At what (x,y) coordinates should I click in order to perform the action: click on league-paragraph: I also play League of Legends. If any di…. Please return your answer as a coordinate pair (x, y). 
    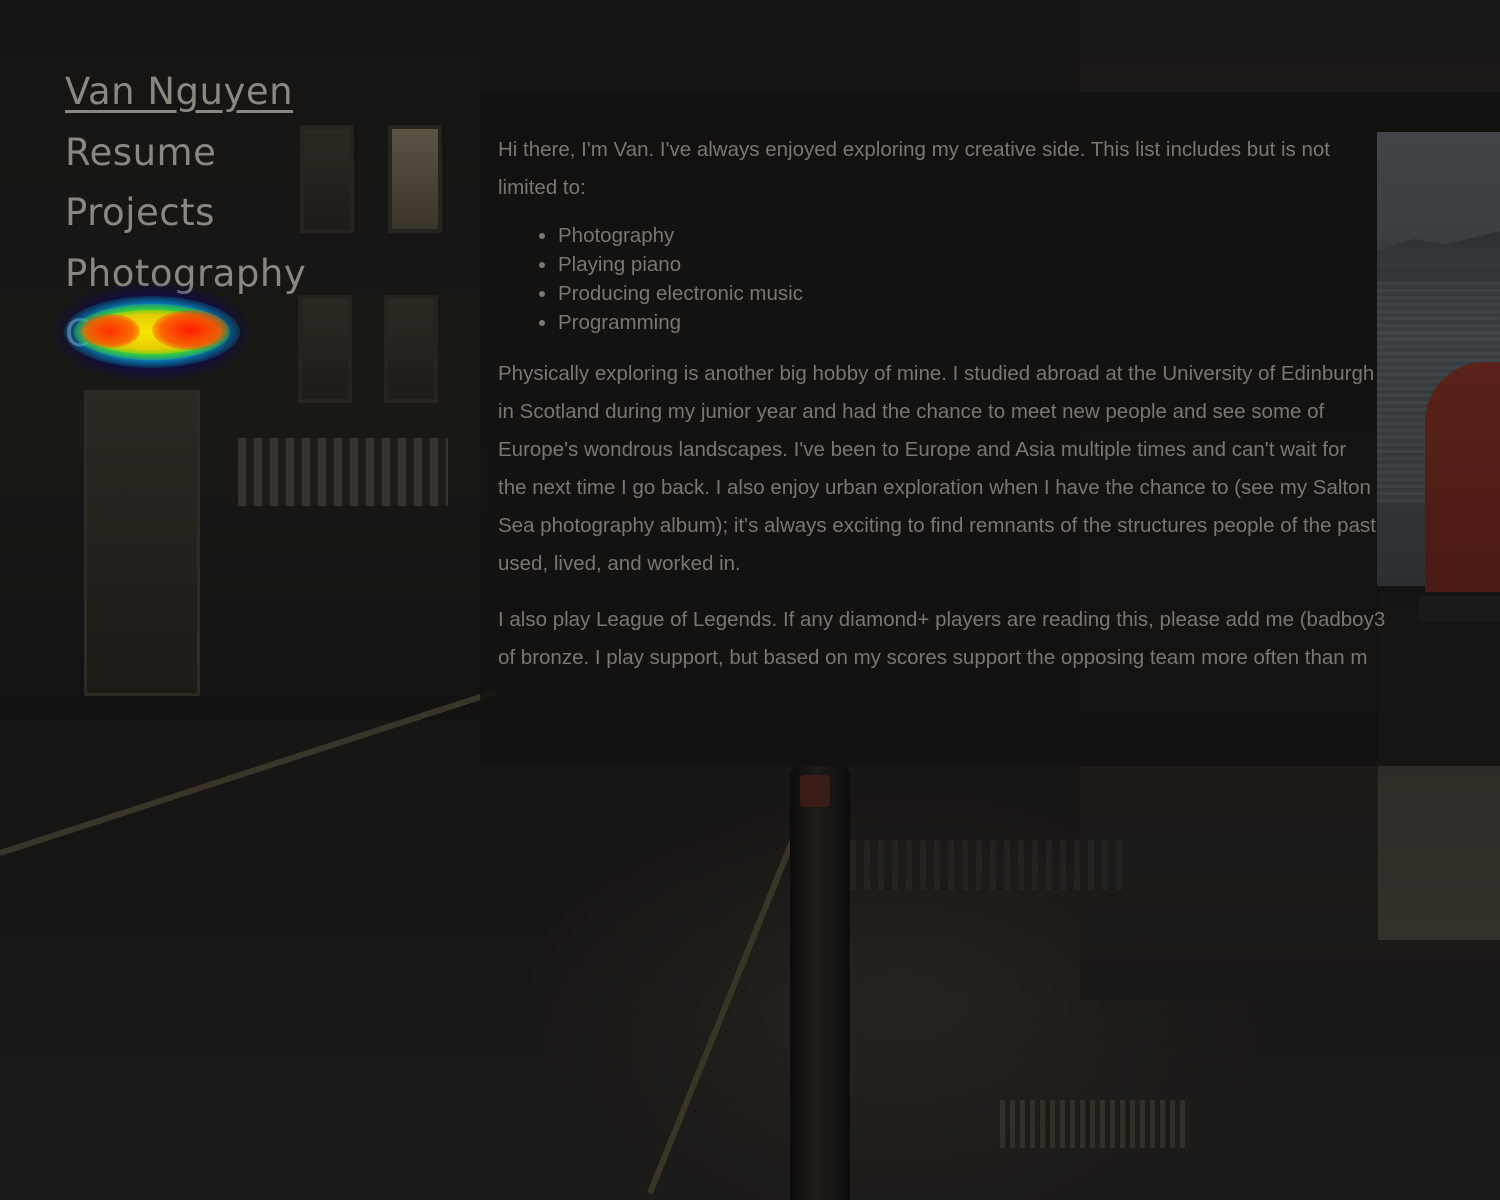
    Looking at the image, I should click on (999, 639).